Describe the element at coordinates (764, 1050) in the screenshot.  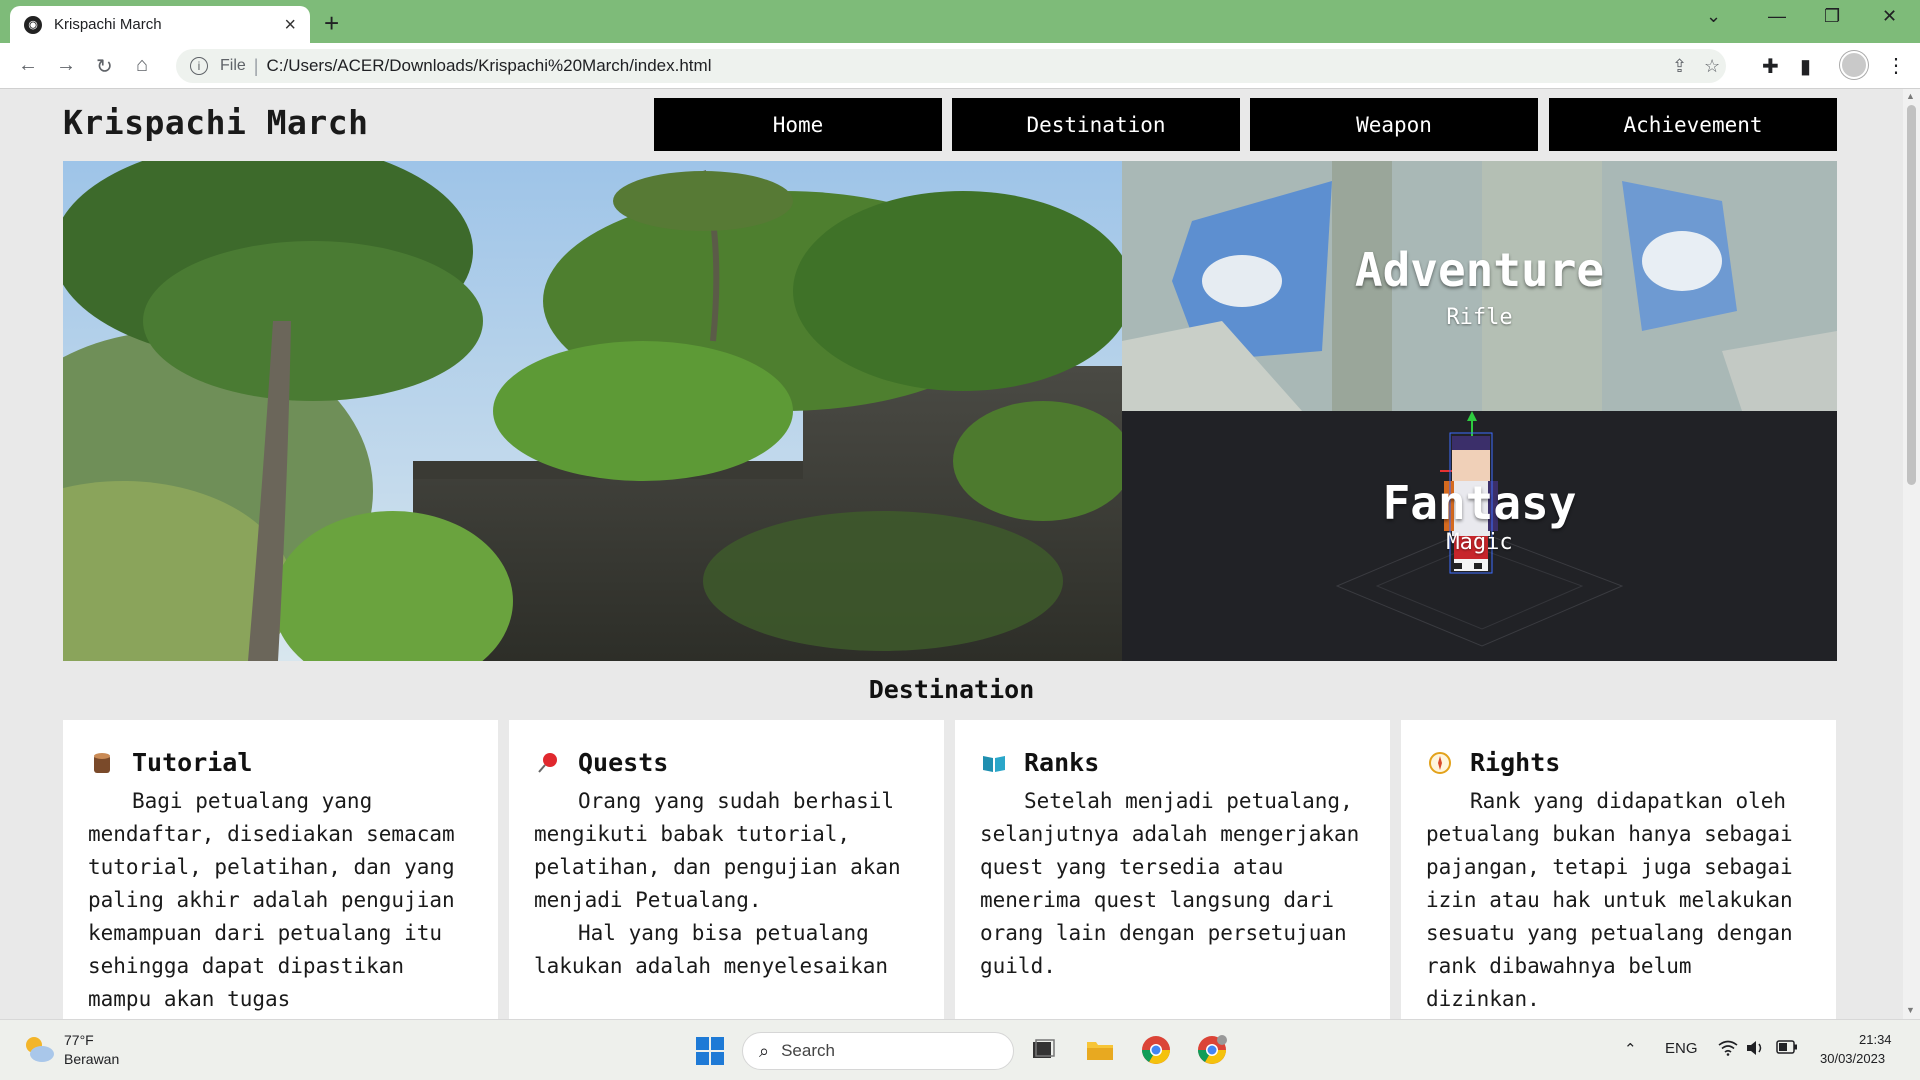
I see `search-icon: ⌕` at that location.